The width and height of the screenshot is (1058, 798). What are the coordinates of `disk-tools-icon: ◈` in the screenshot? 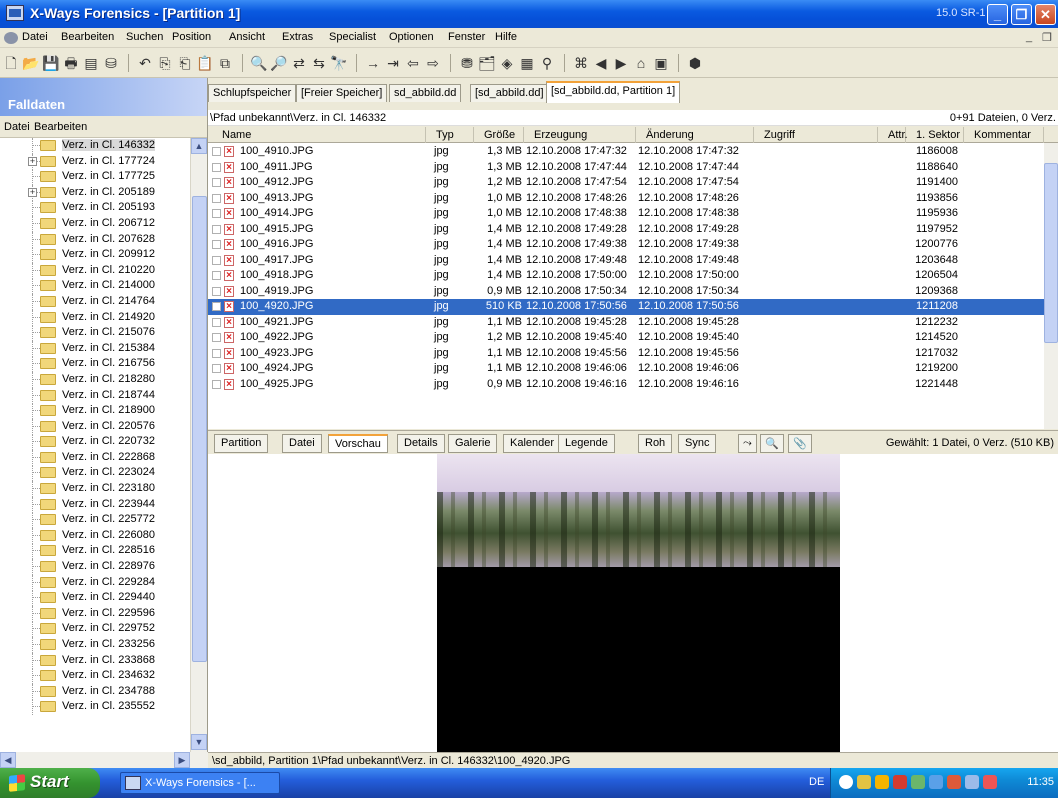 It's located at (507, 63).